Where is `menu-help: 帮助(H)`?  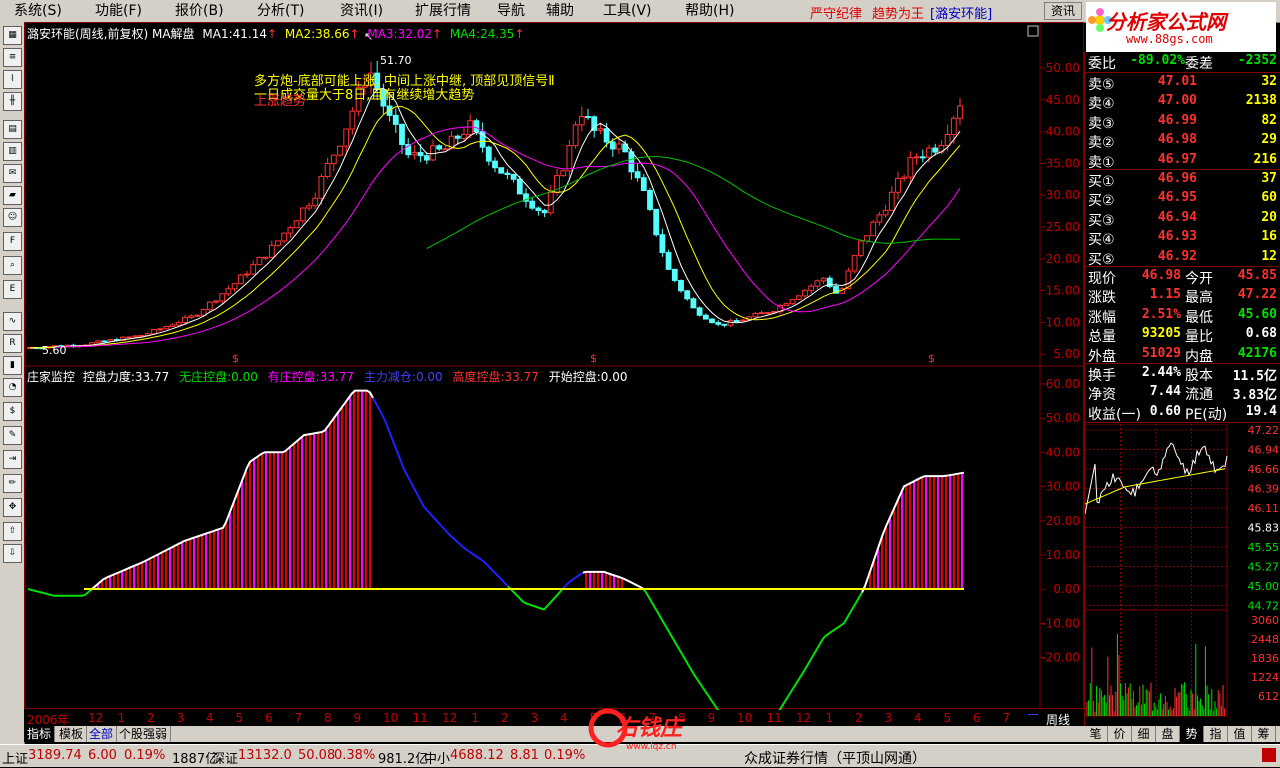 menu-help: 帮助(H) is located at coordinates (709, 11).